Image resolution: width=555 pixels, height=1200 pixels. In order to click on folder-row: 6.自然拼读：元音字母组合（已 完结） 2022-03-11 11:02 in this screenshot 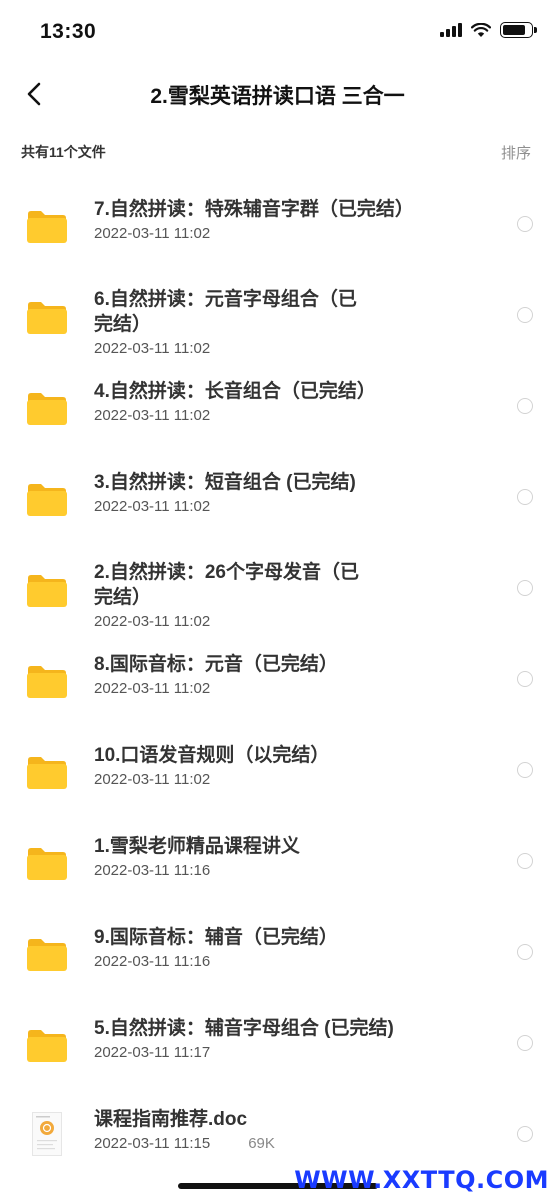, I will do `click(277, 315)`.